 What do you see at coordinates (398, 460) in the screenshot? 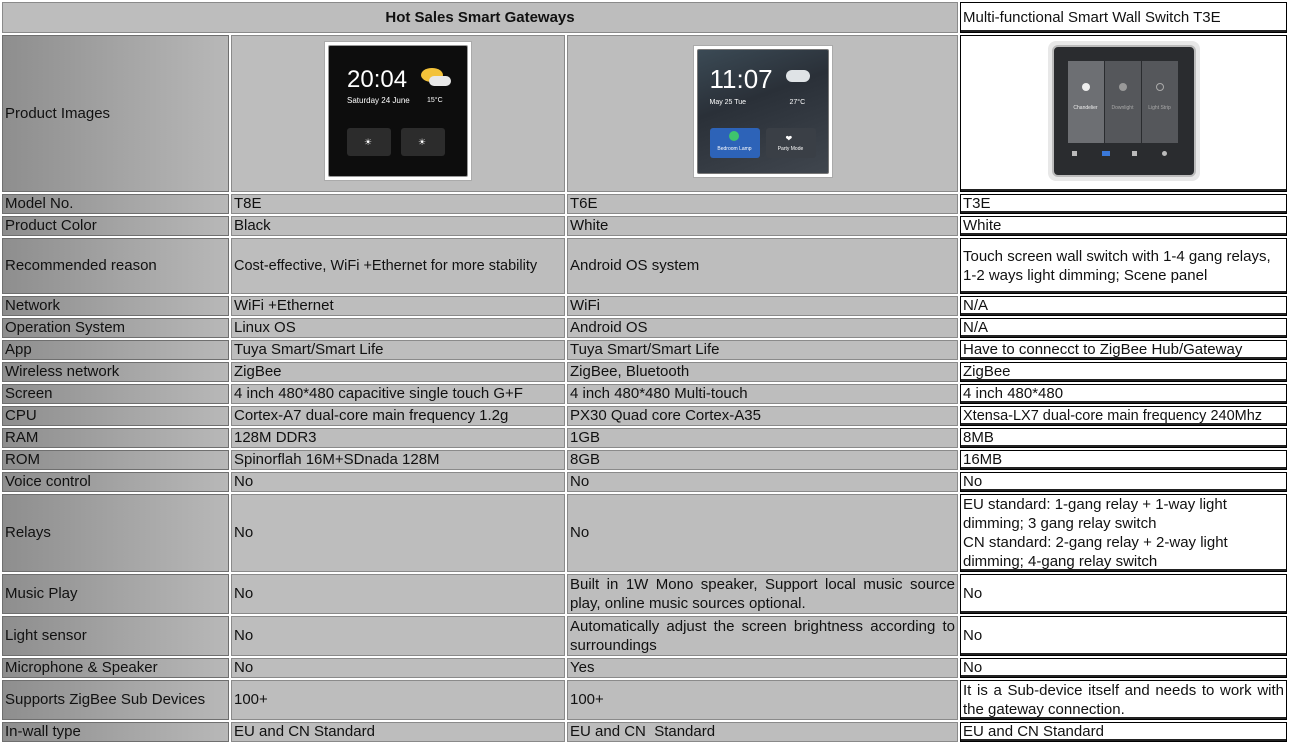
I see `t8e-cell: Spinorflah 16M+SDnada 128M` at bounding box center [398, 460].